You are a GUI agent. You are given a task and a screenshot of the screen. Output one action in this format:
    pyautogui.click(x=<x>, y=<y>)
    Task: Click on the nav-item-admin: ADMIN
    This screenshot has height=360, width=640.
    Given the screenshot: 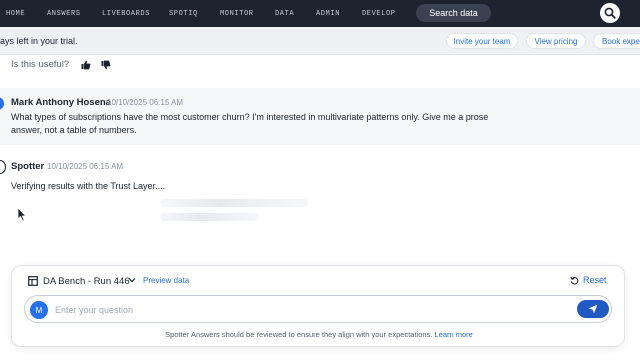 What is the action you would take?
    pyautogui.click(x=328, y=14)
    